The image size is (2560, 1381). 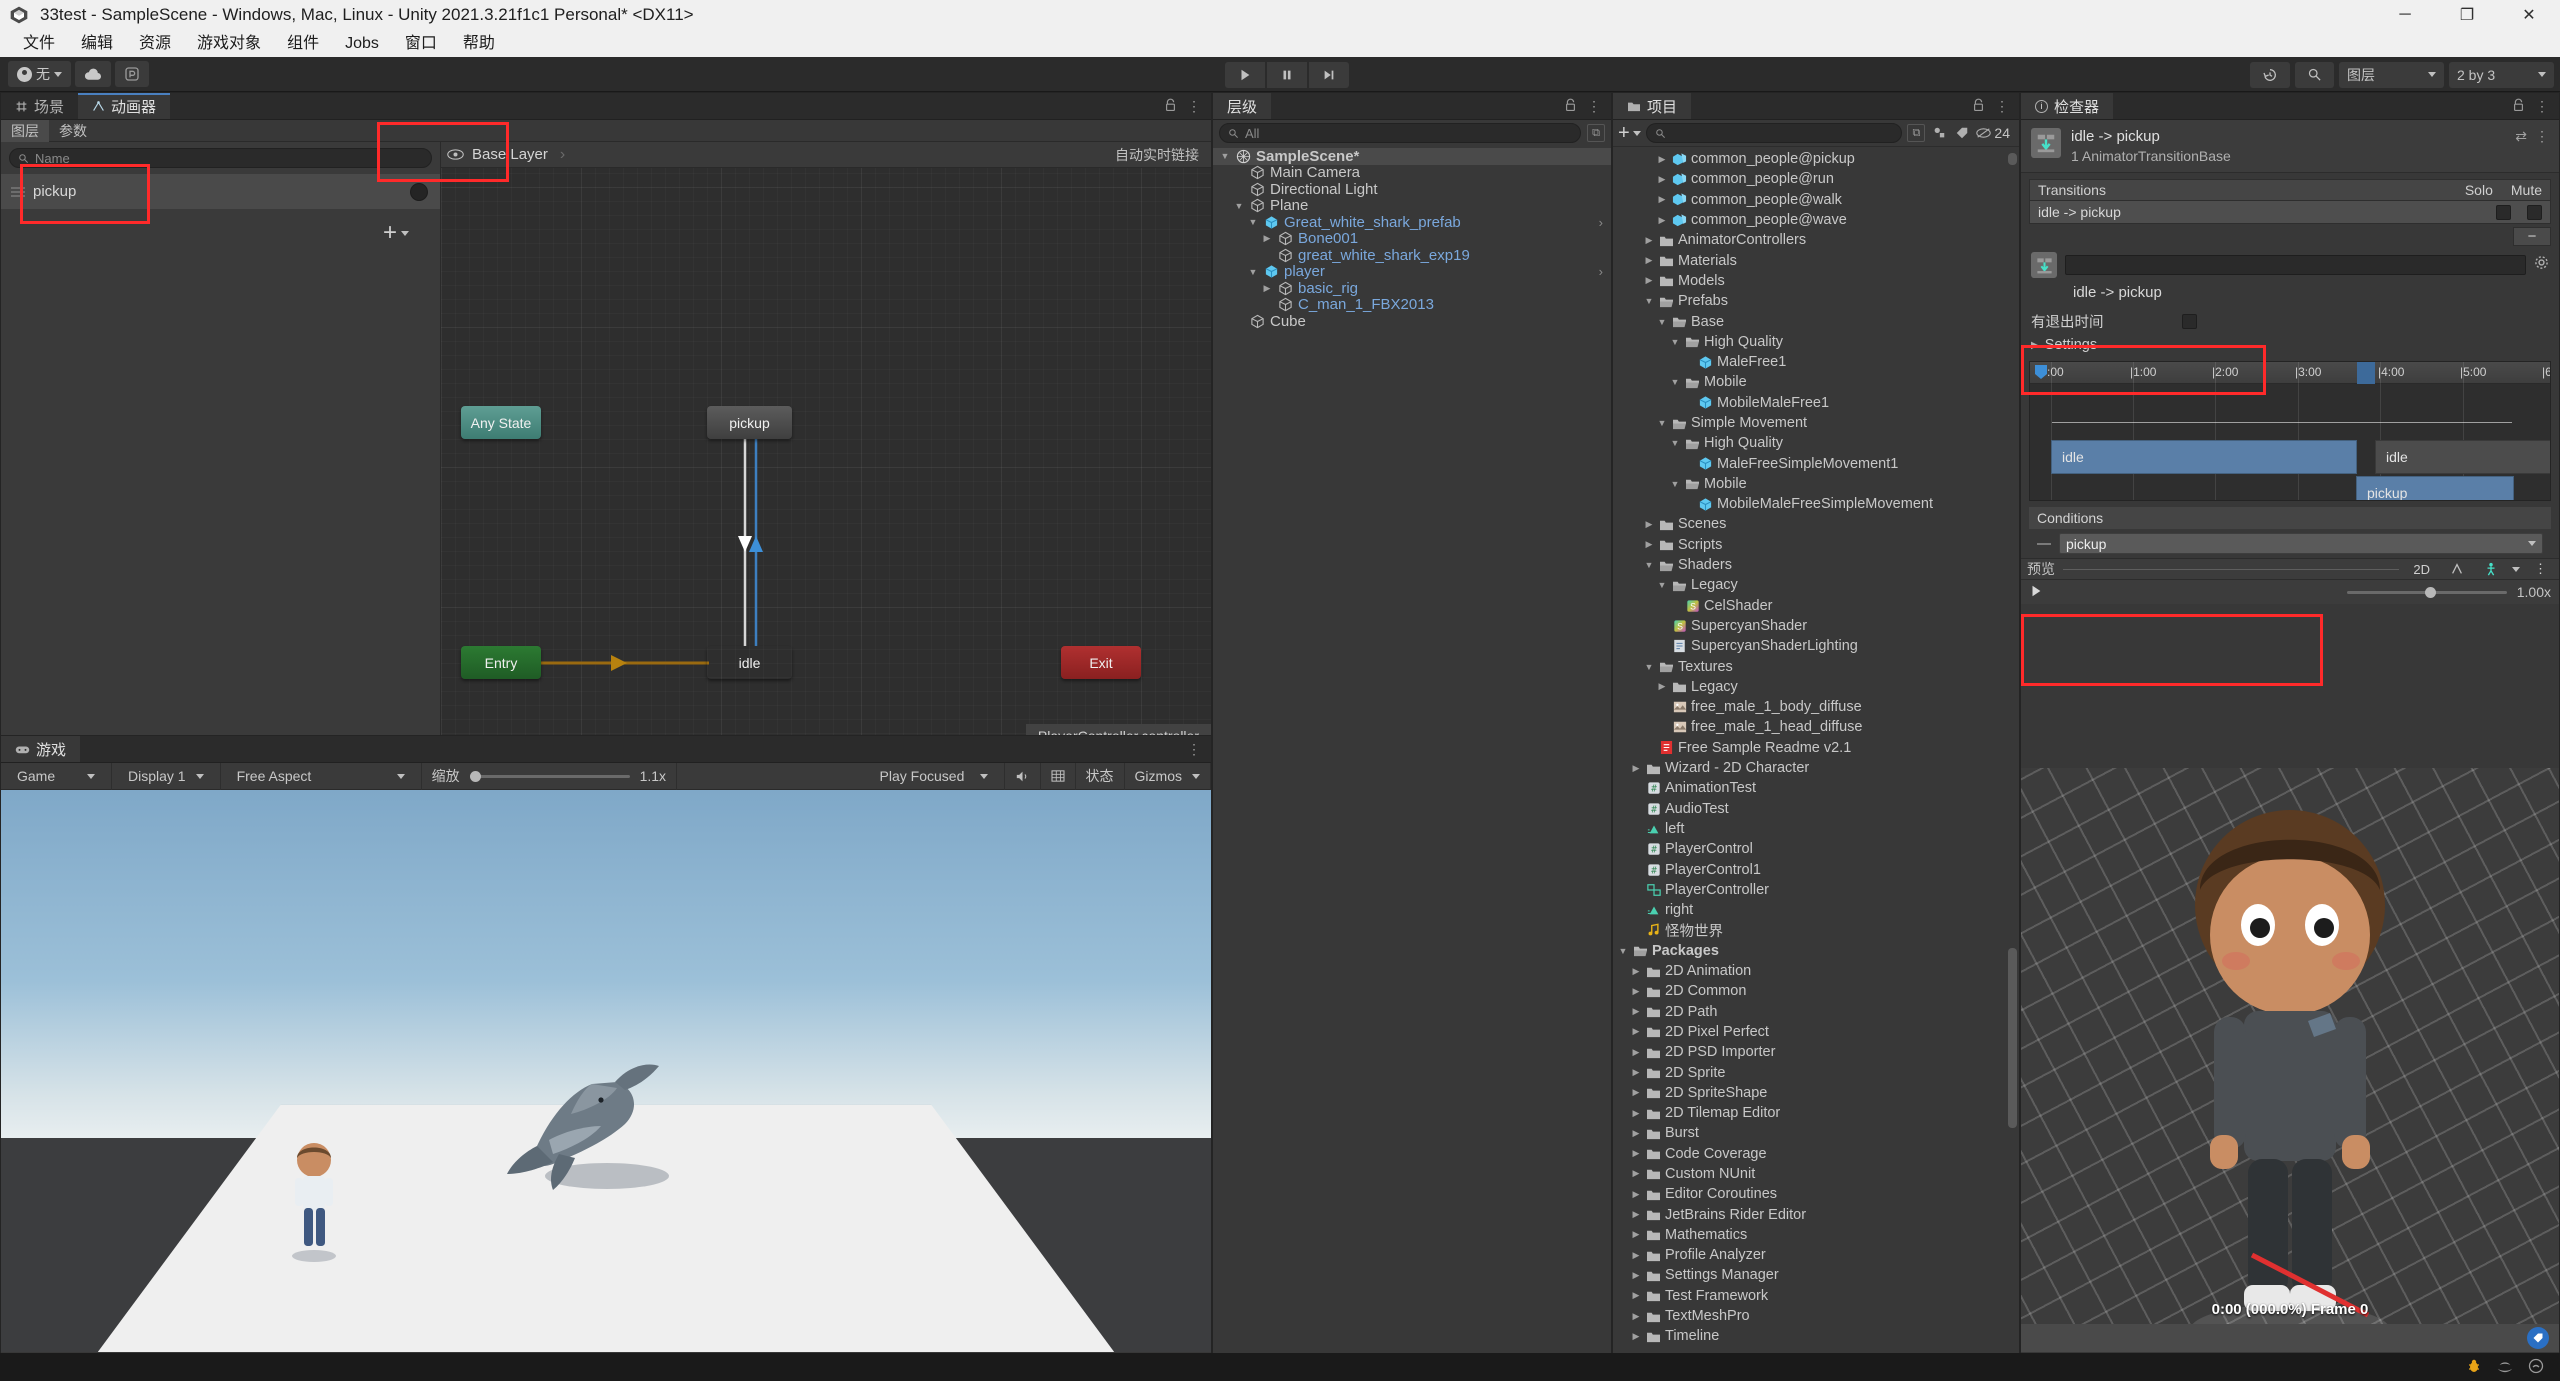 What do you see at coordinates (1242, 106) in the screenshot?
I see `tab-hierarchy: 层级` at bounding box center [1242, 106].